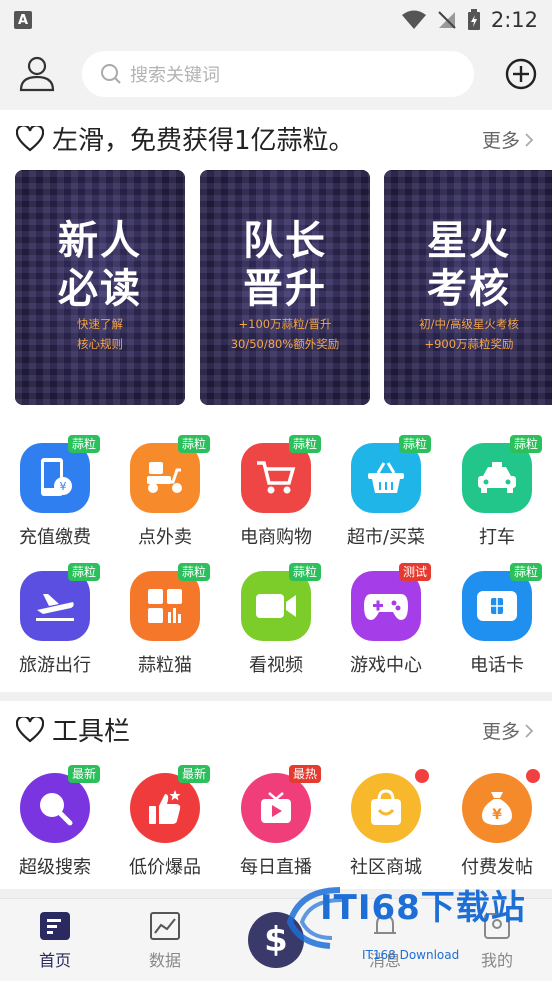 This screenshot has height=981, width=552. I want to click on tool-tag-badge: 最新, so click(193, 774).